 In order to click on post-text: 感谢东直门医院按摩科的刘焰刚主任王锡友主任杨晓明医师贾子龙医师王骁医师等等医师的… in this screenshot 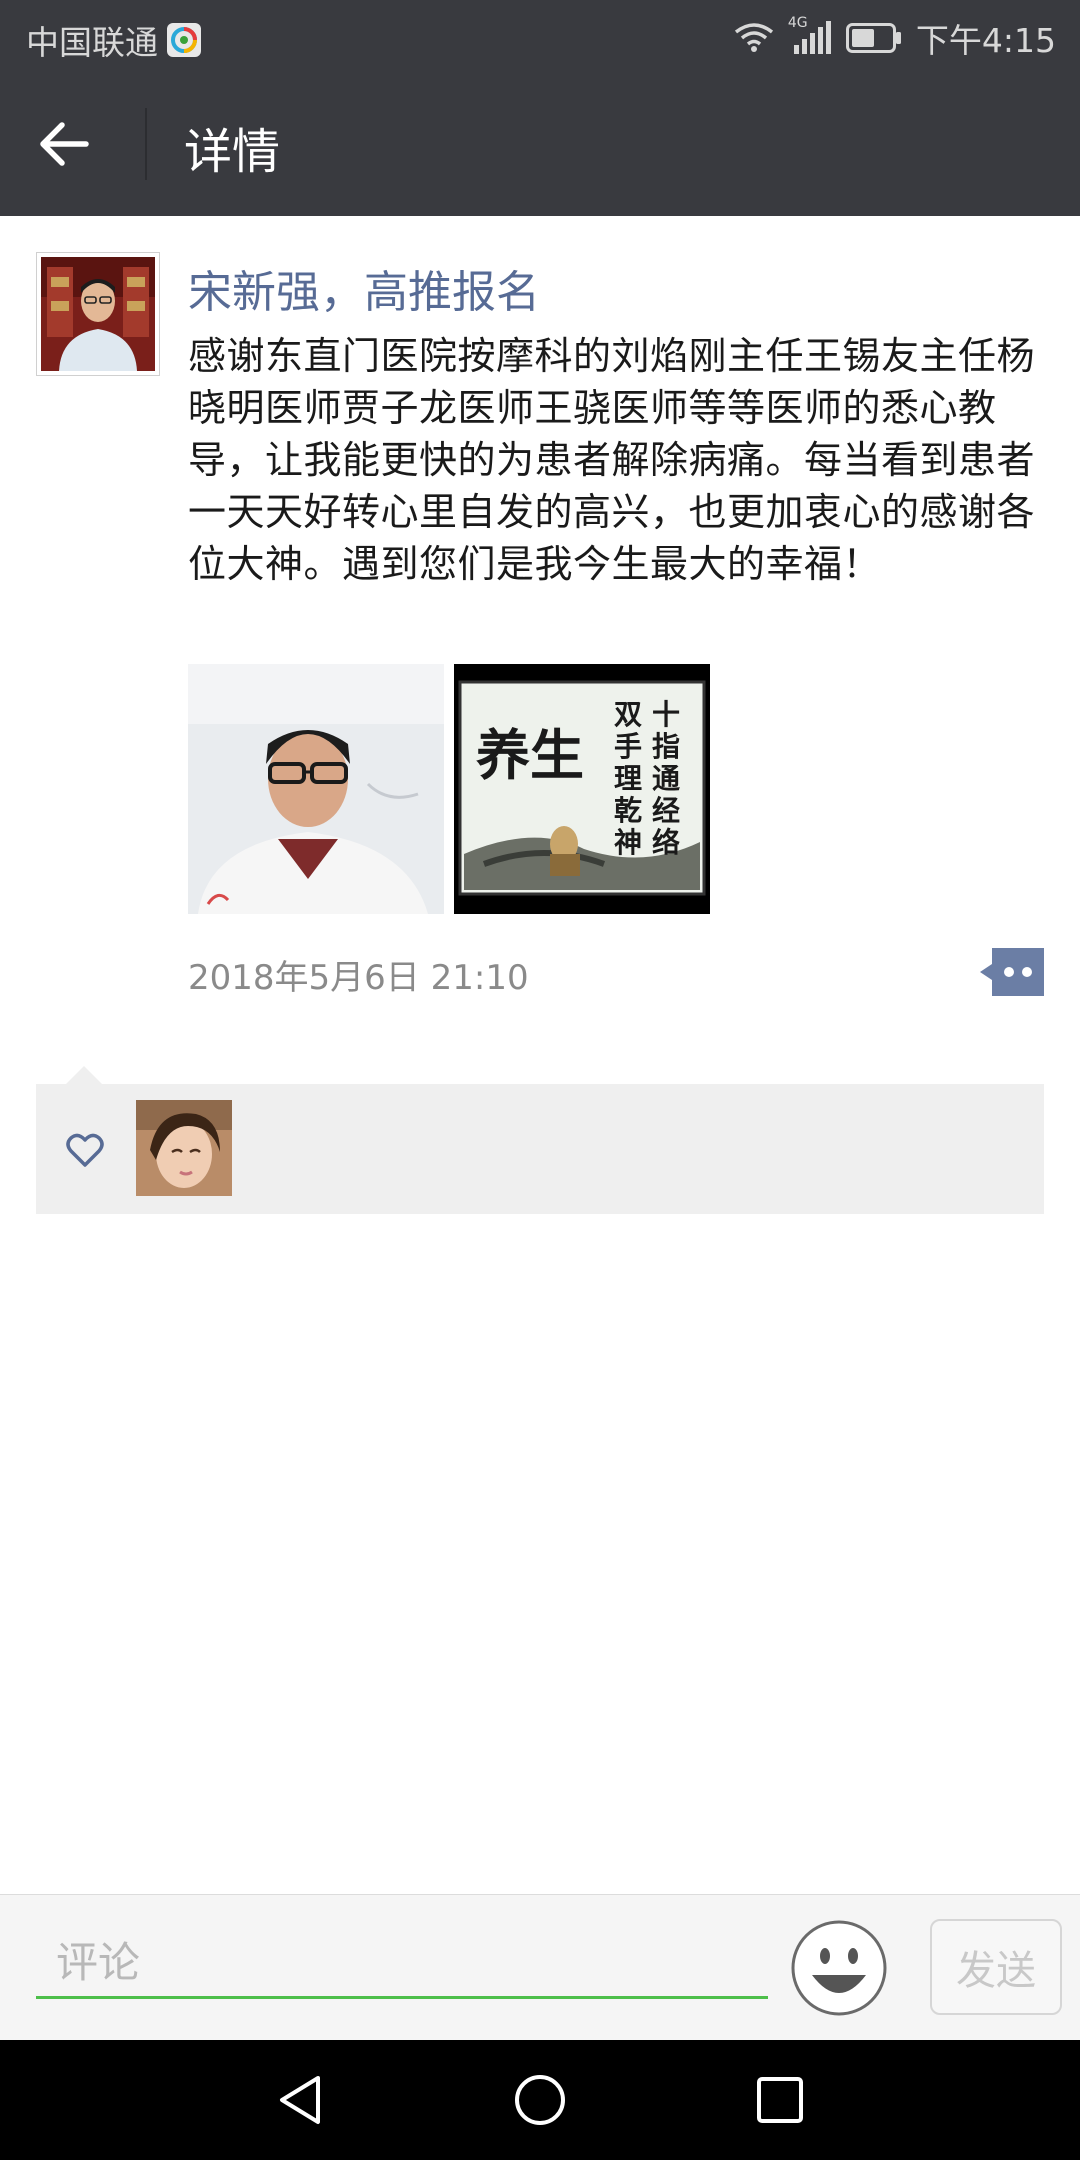, I will do `click(612, 460)`.